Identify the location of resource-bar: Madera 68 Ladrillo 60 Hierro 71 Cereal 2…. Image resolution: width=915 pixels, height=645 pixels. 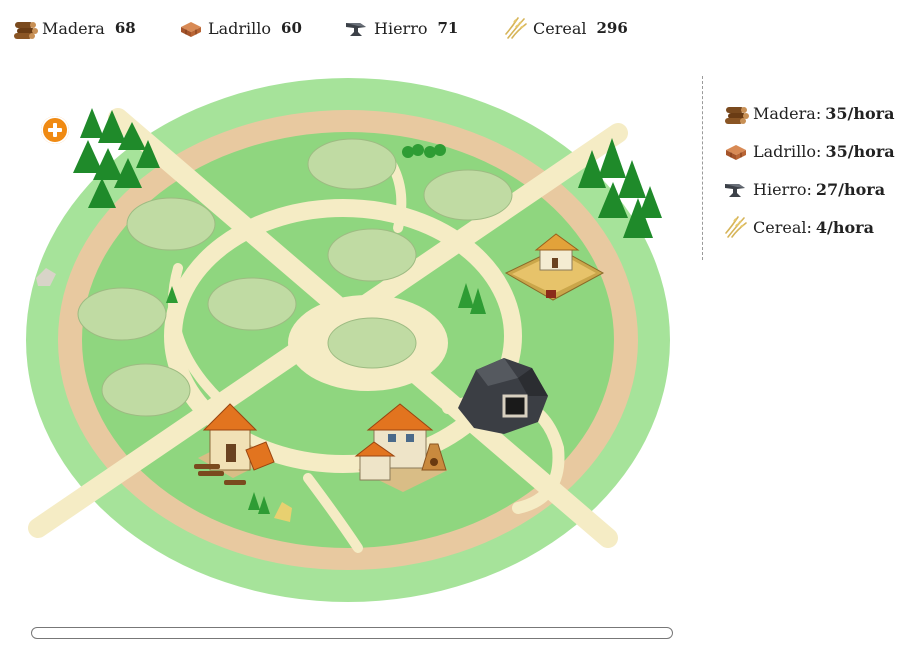
(457, 28).